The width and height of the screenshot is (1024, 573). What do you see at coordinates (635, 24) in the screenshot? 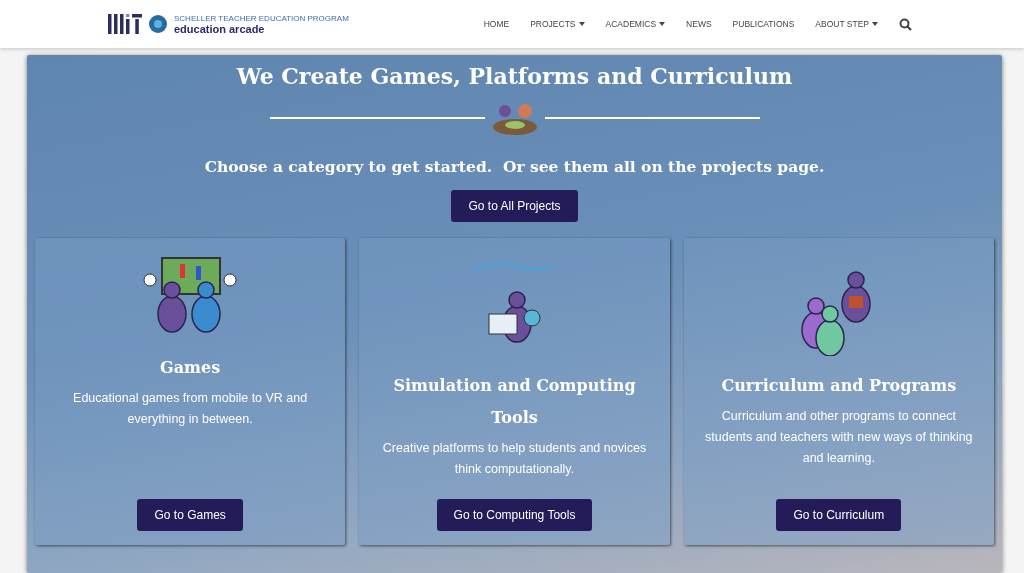
I see `nav-link: ACADEMICS` at bounding box center [635, 24].